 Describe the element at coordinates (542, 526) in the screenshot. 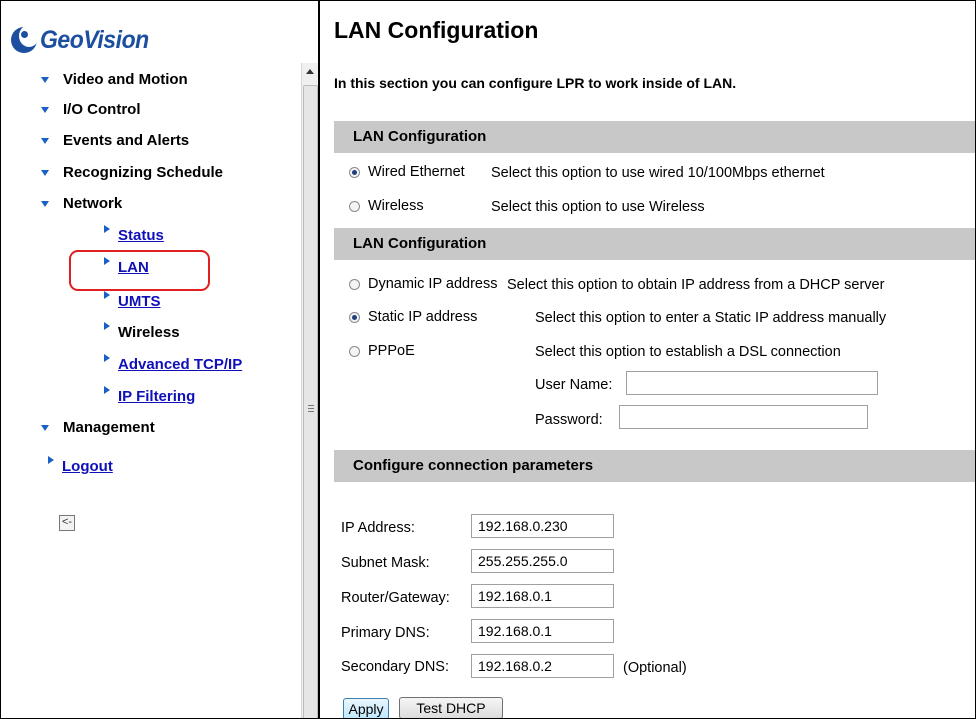

I see `ip-address-field` at that location.